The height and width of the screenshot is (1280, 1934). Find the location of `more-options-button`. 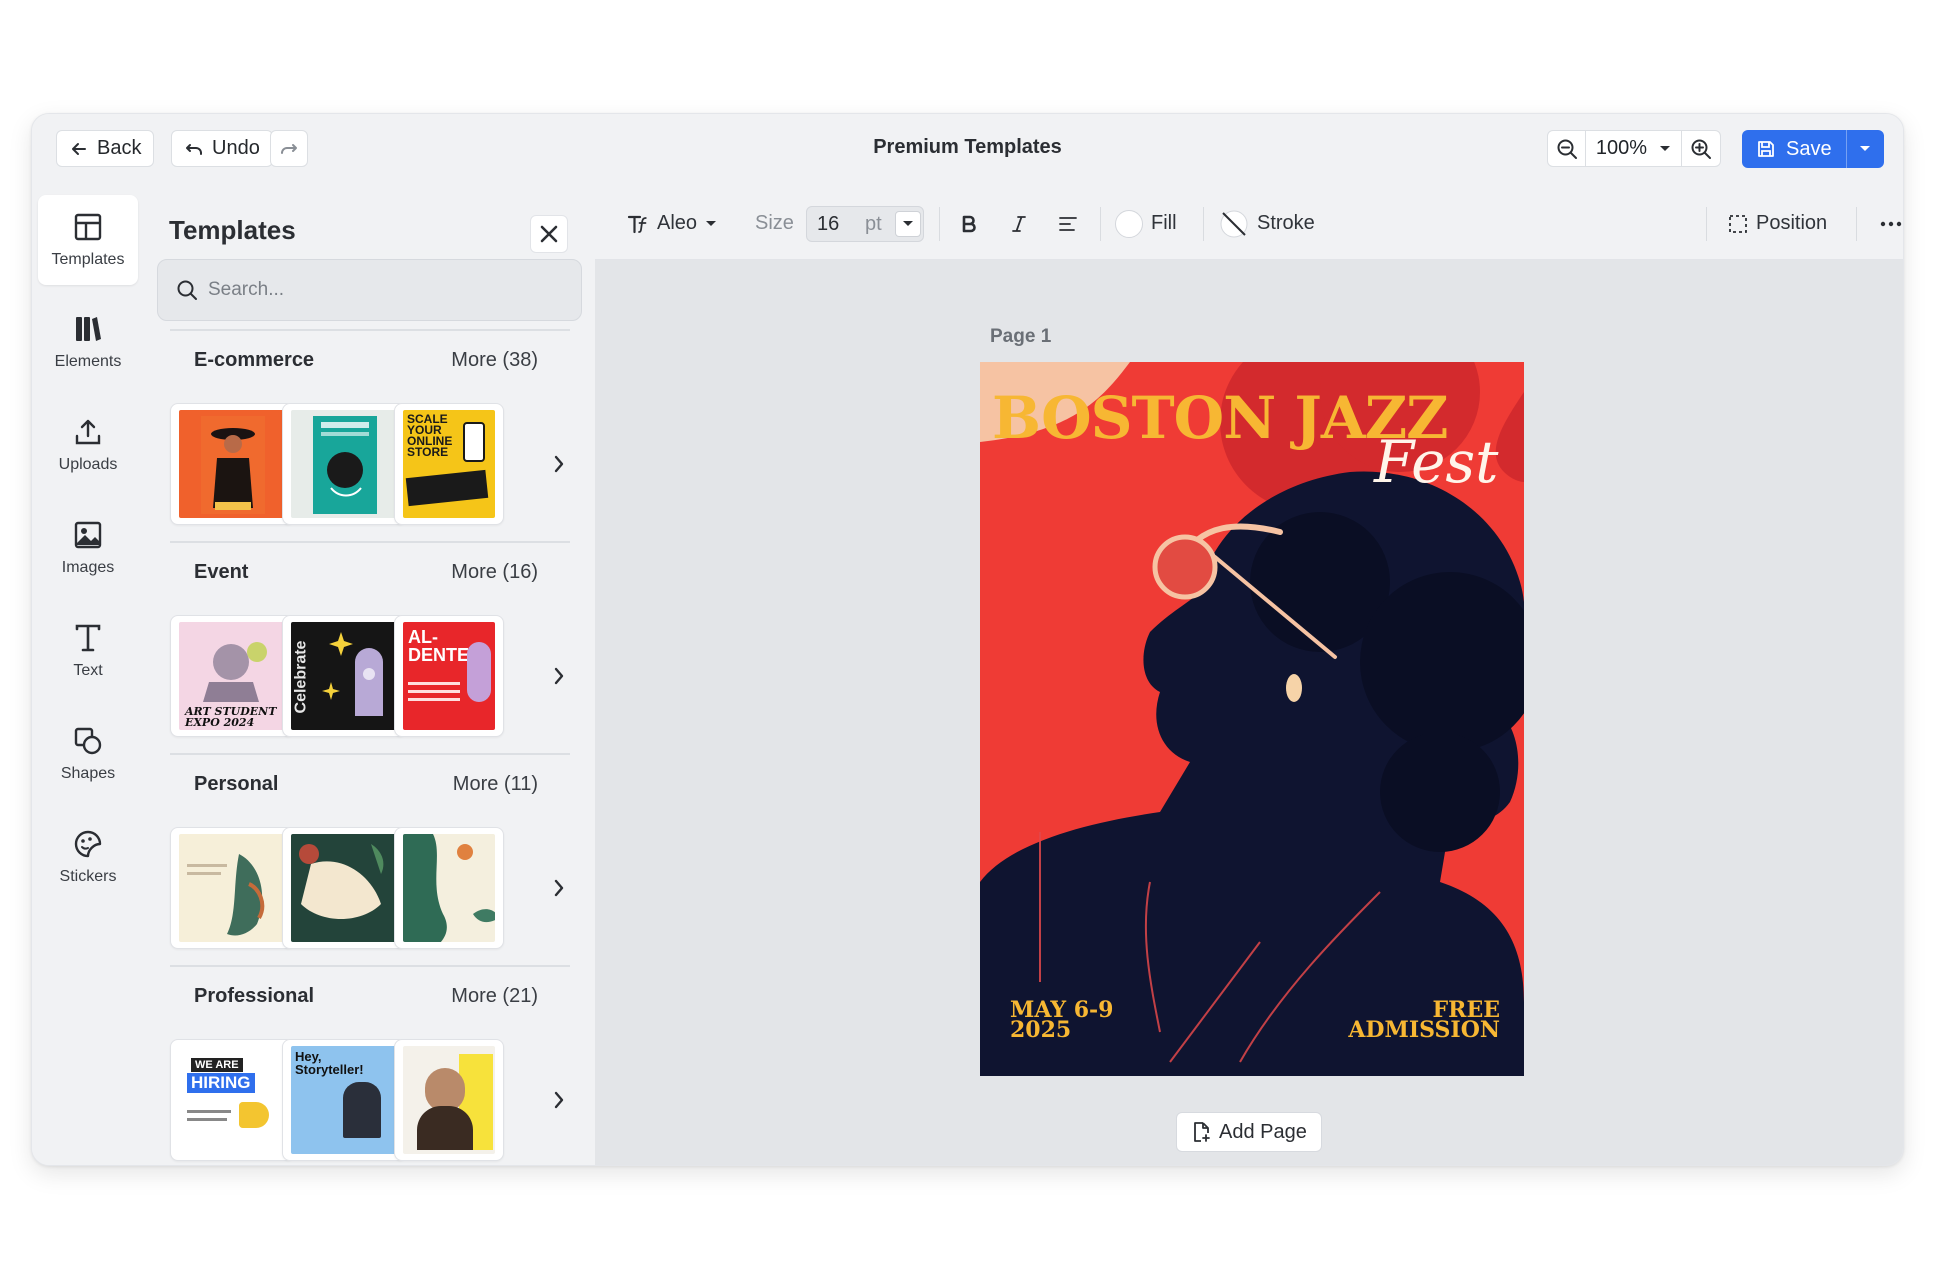

more-options-button is located at coordinates (1891, 223).